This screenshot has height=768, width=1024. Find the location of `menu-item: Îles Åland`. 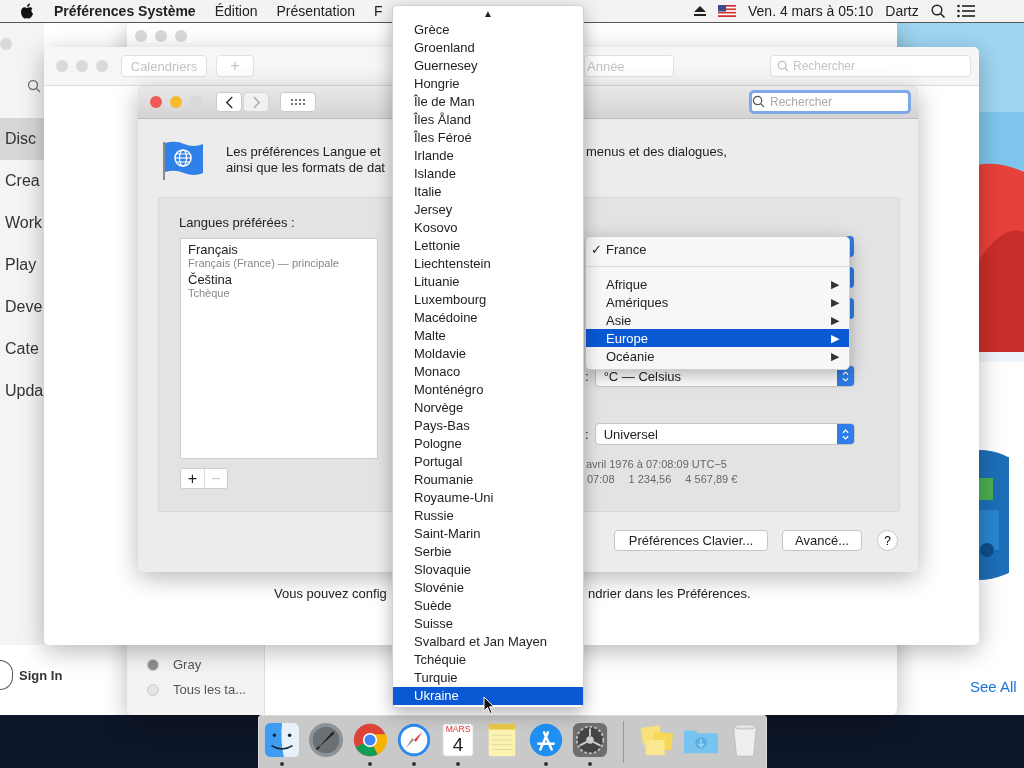

menu-item: Îles Åland is located at coordinates (488, 120).